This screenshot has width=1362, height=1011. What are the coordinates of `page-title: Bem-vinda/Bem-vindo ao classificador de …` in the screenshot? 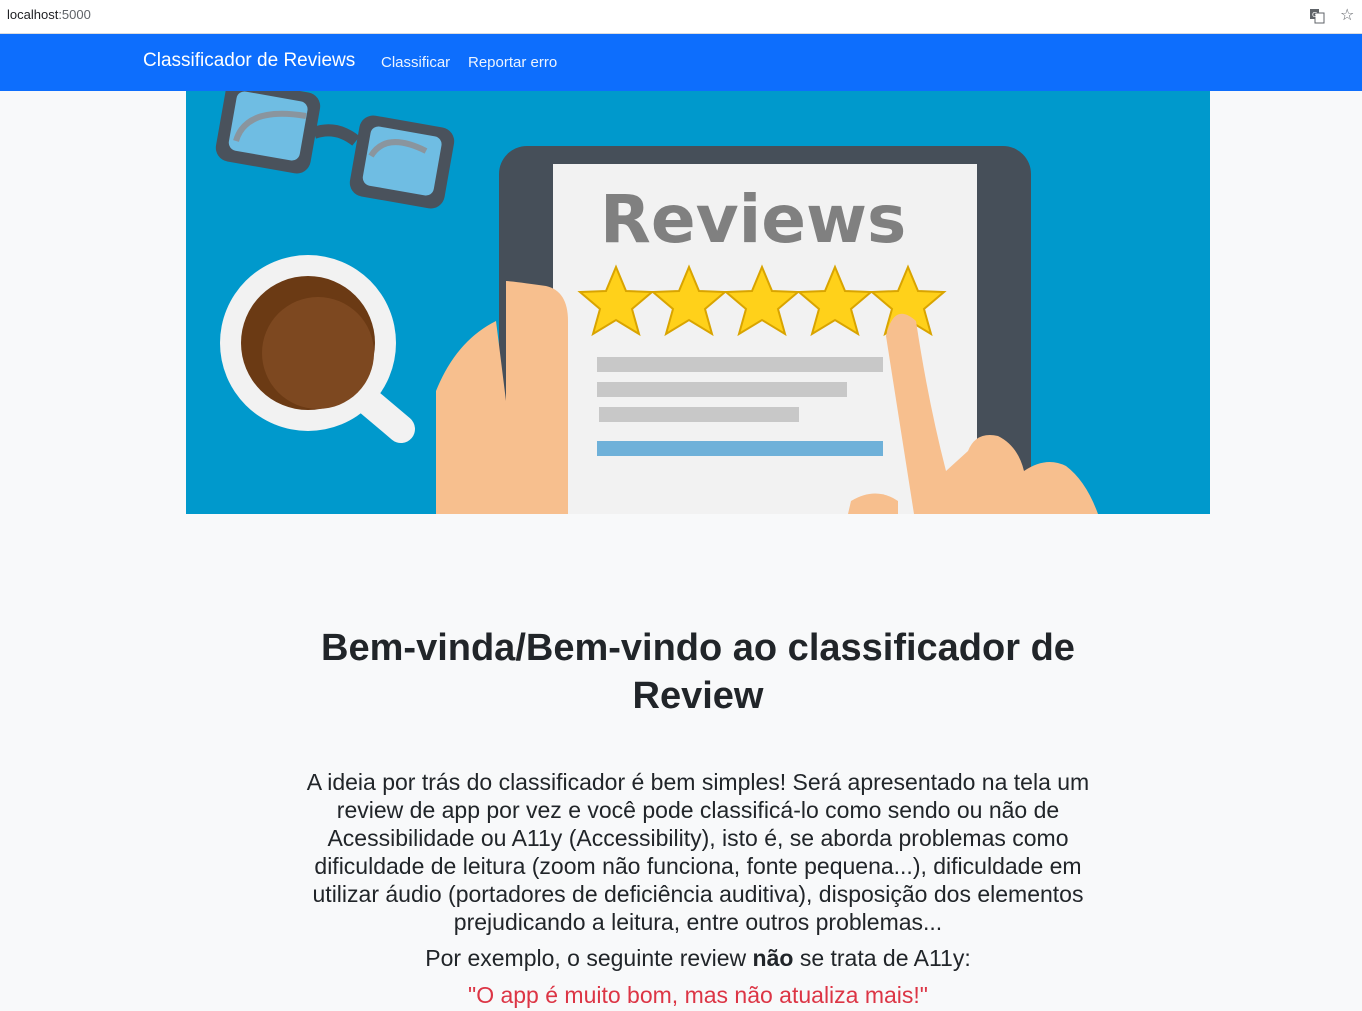 It's located at (698, 672).